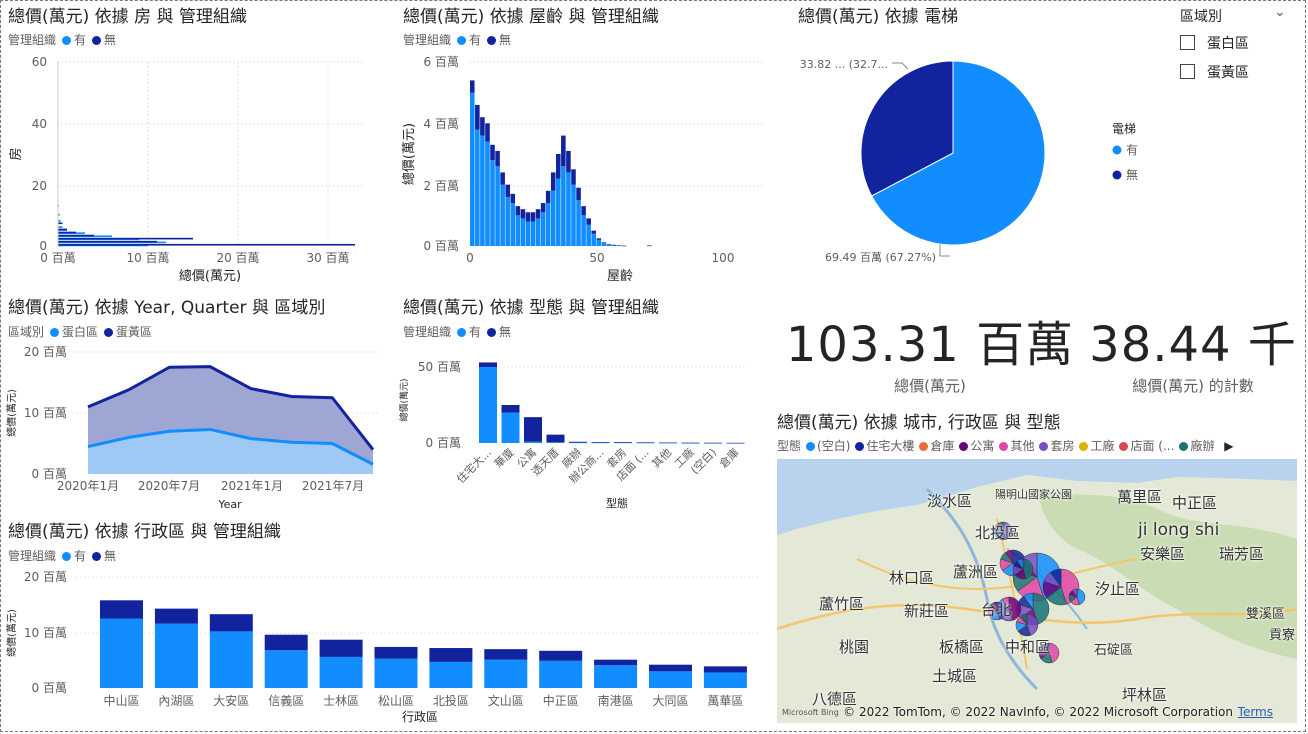  Describe the element at coordinates (1132, 150) in the screenshot. I see `legend-item: 有` at that location.